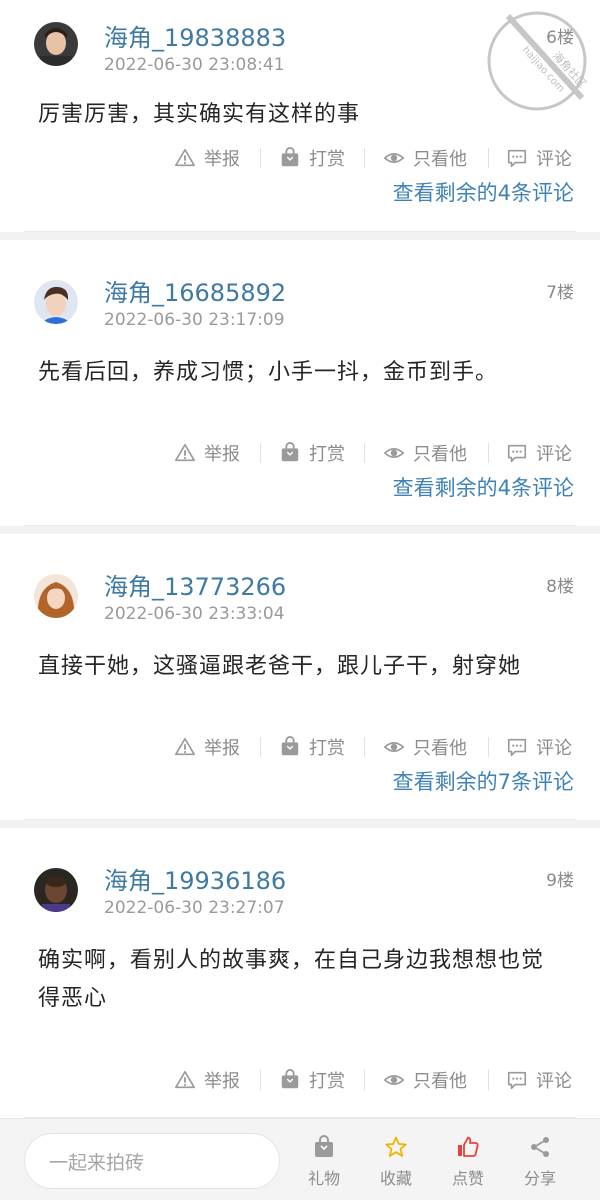  Describe the element at coordinates (396, 1146) in the screenshot. I see `star-icon` at that location.